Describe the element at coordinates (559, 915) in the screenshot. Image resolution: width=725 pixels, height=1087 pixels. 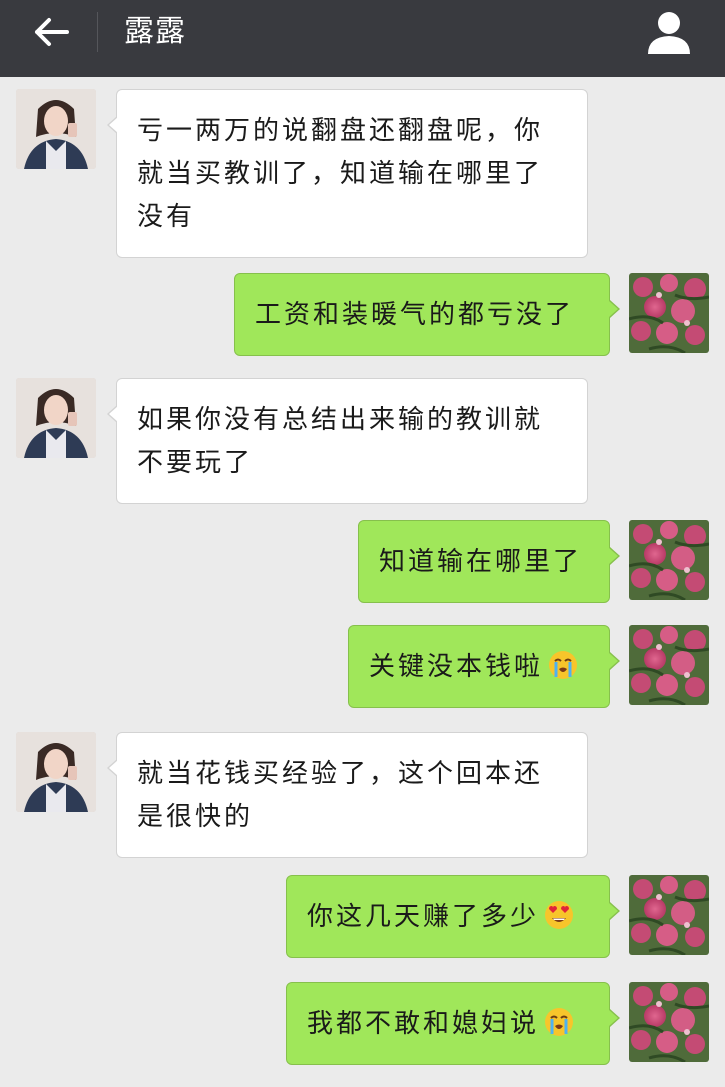
I see `heart-eyes-face-icon` at that location.